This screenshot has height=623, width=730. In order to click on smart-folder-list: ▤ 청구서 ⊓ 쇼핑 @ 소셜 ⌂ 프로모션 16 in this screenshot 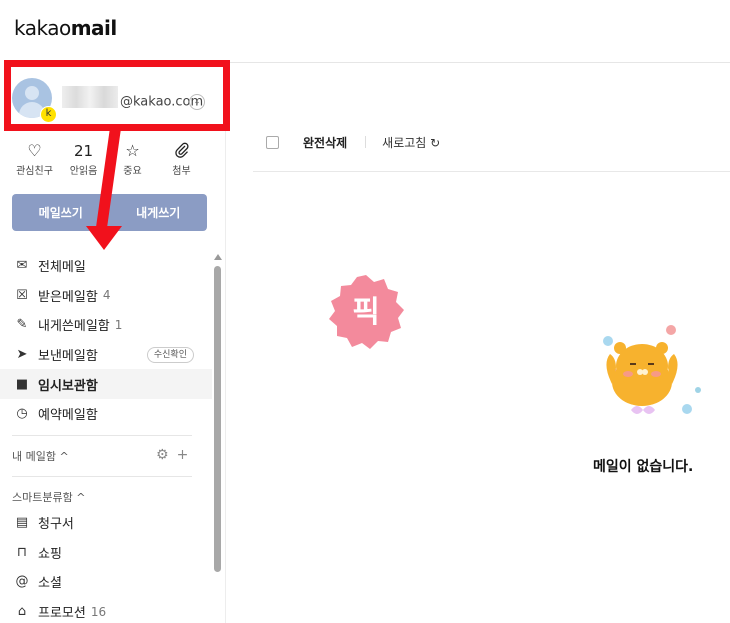, I will do `click(106, 565)`.